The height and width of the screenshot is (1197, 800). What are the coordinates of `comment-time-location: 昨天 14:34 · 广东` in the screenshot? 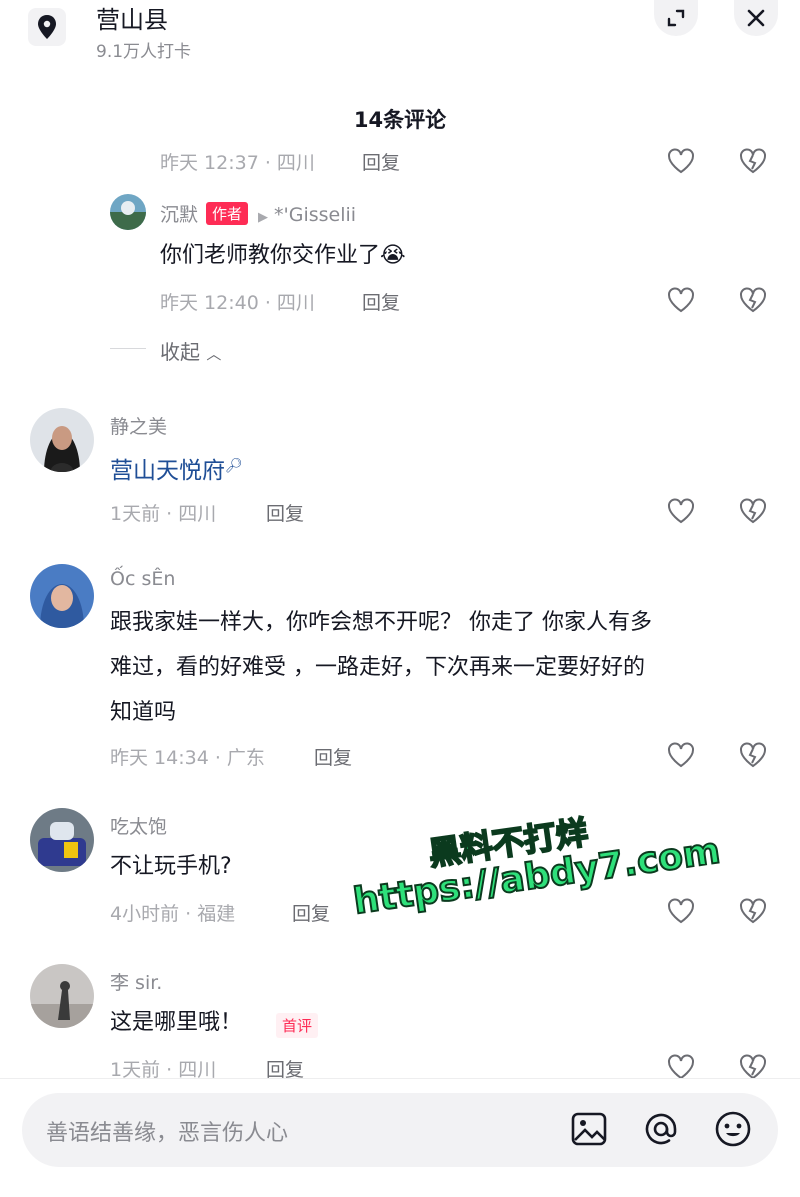 It's located at (187, 758).